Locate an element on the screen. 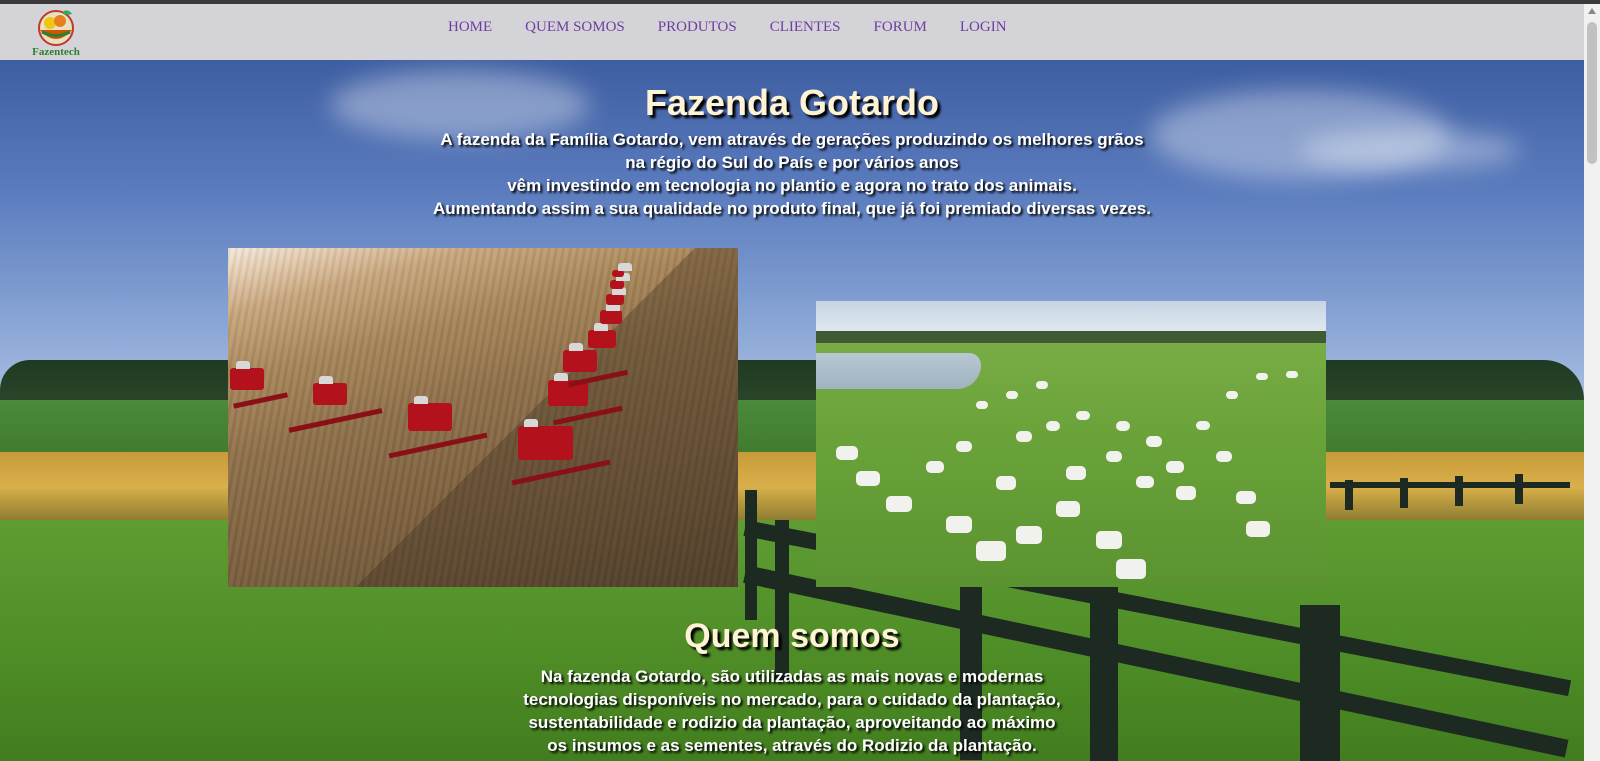 Image resolution: width=1600 pixels, height=761 pixels. cattle-photo is located at coordinates (1071, 444).